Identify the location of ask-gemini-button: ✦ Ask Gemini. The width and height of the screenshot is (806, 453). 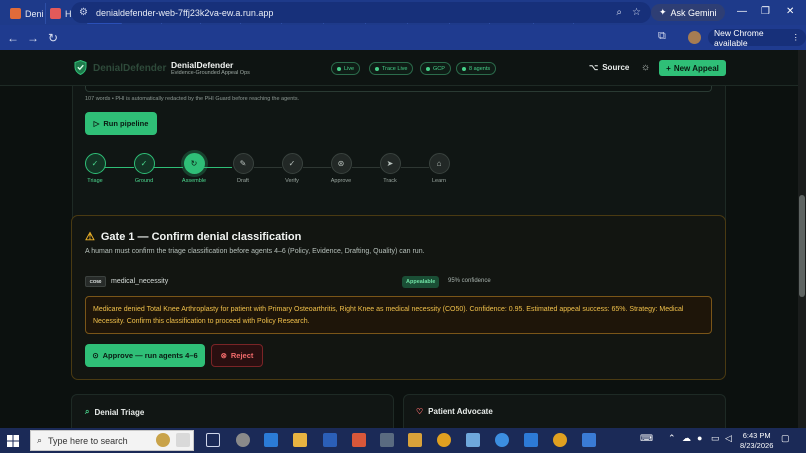
(688, 12).